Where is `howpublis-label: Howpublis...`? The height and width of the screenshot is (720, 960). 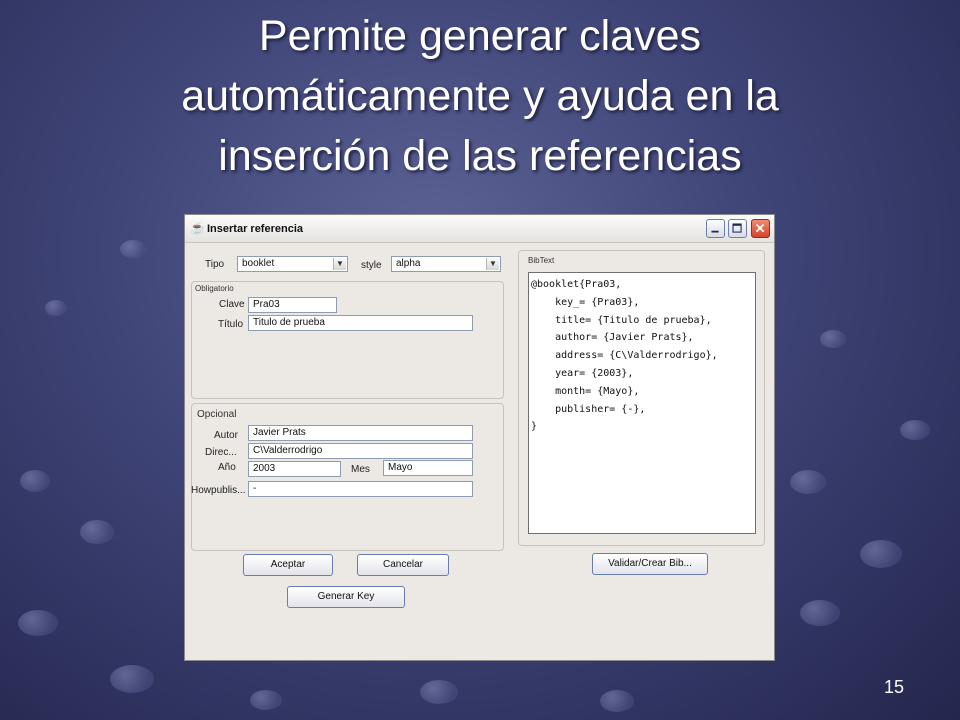
howpublis-label: Howpublis... is located at coordinates (218, 490).